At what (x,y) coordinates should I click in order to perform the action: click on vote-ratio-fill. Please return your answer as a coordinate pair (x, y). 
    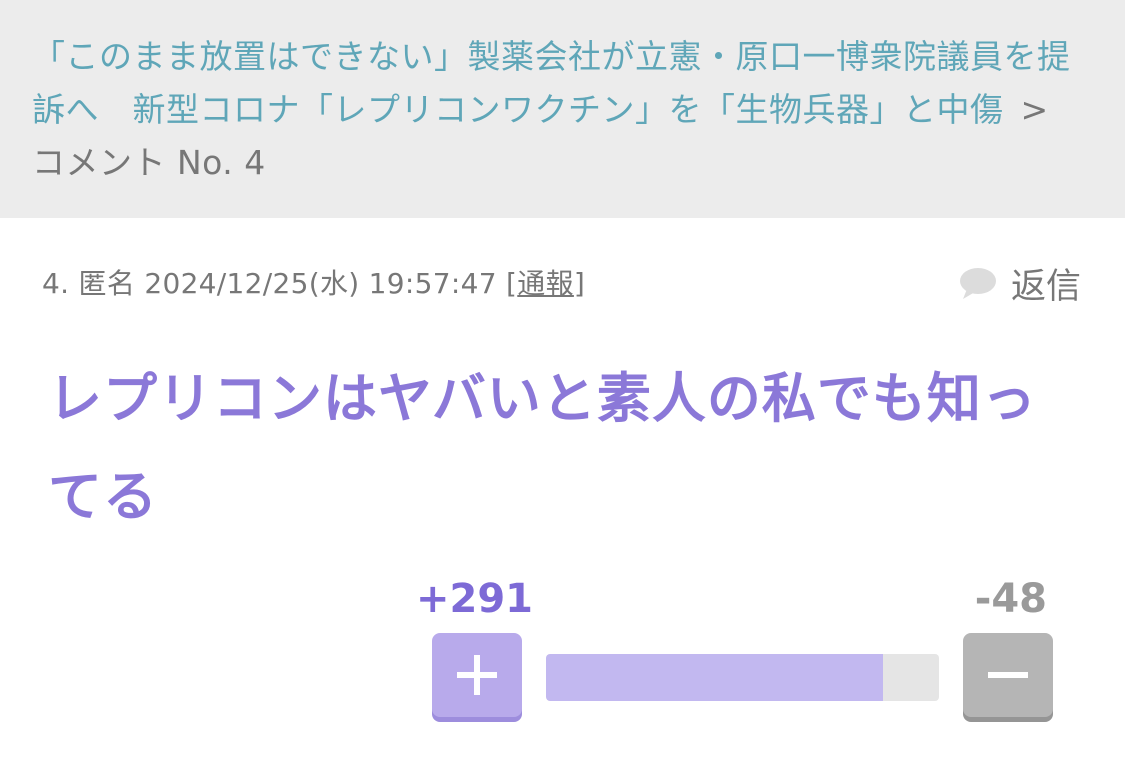
    Looking at the image, I should click on (715, 677).